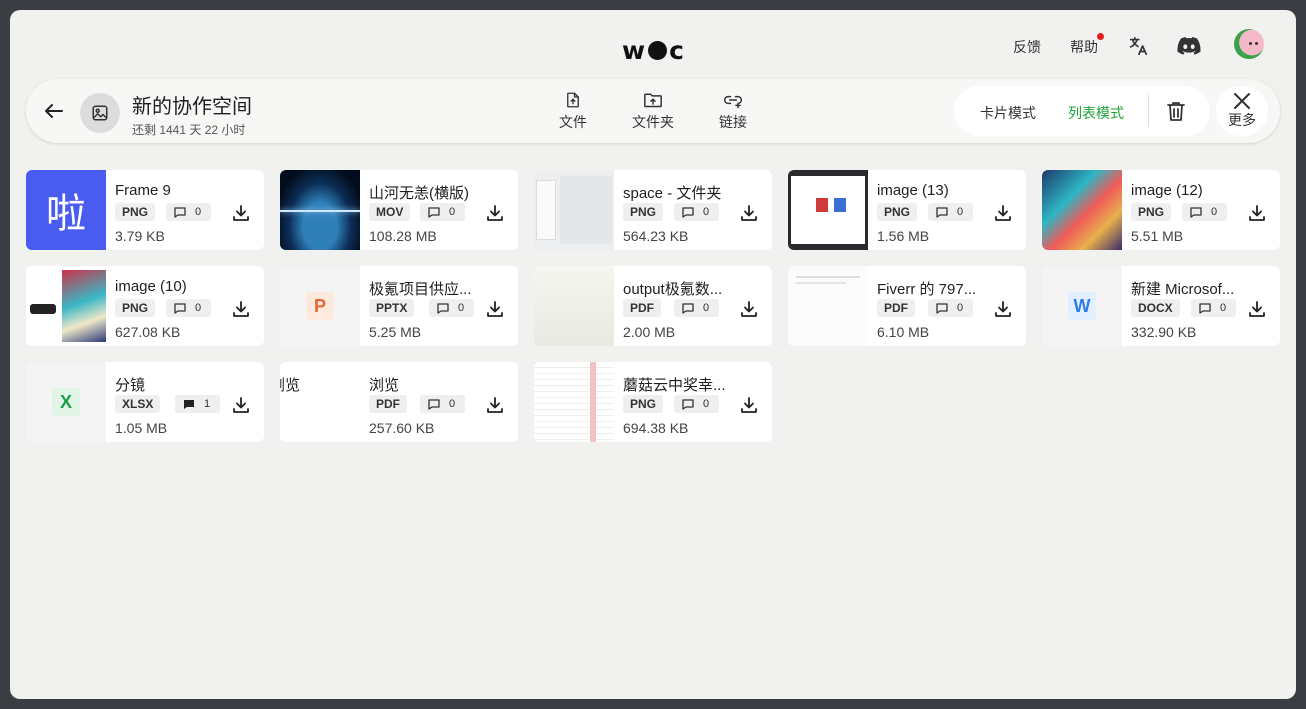  I want to click on file-card: P 极氪项目供应... PPTX 0 5.25 MB, so click(399, 306).